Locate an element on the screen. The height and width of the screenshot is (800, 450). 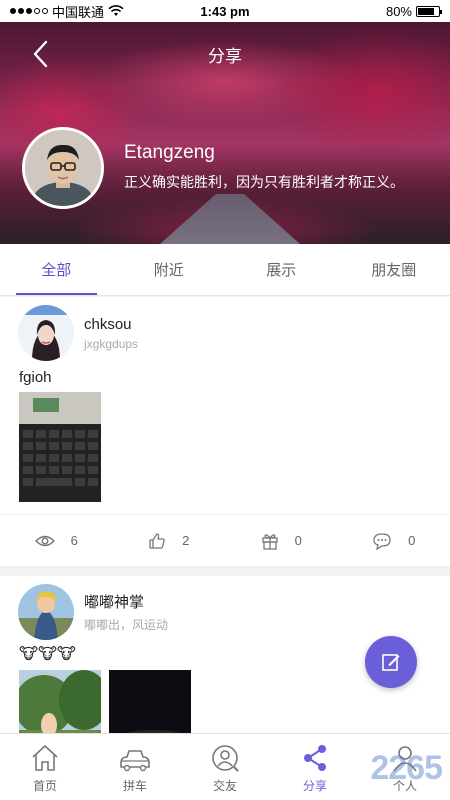
gift-stat: 0 is located at coordinates (281, 541).